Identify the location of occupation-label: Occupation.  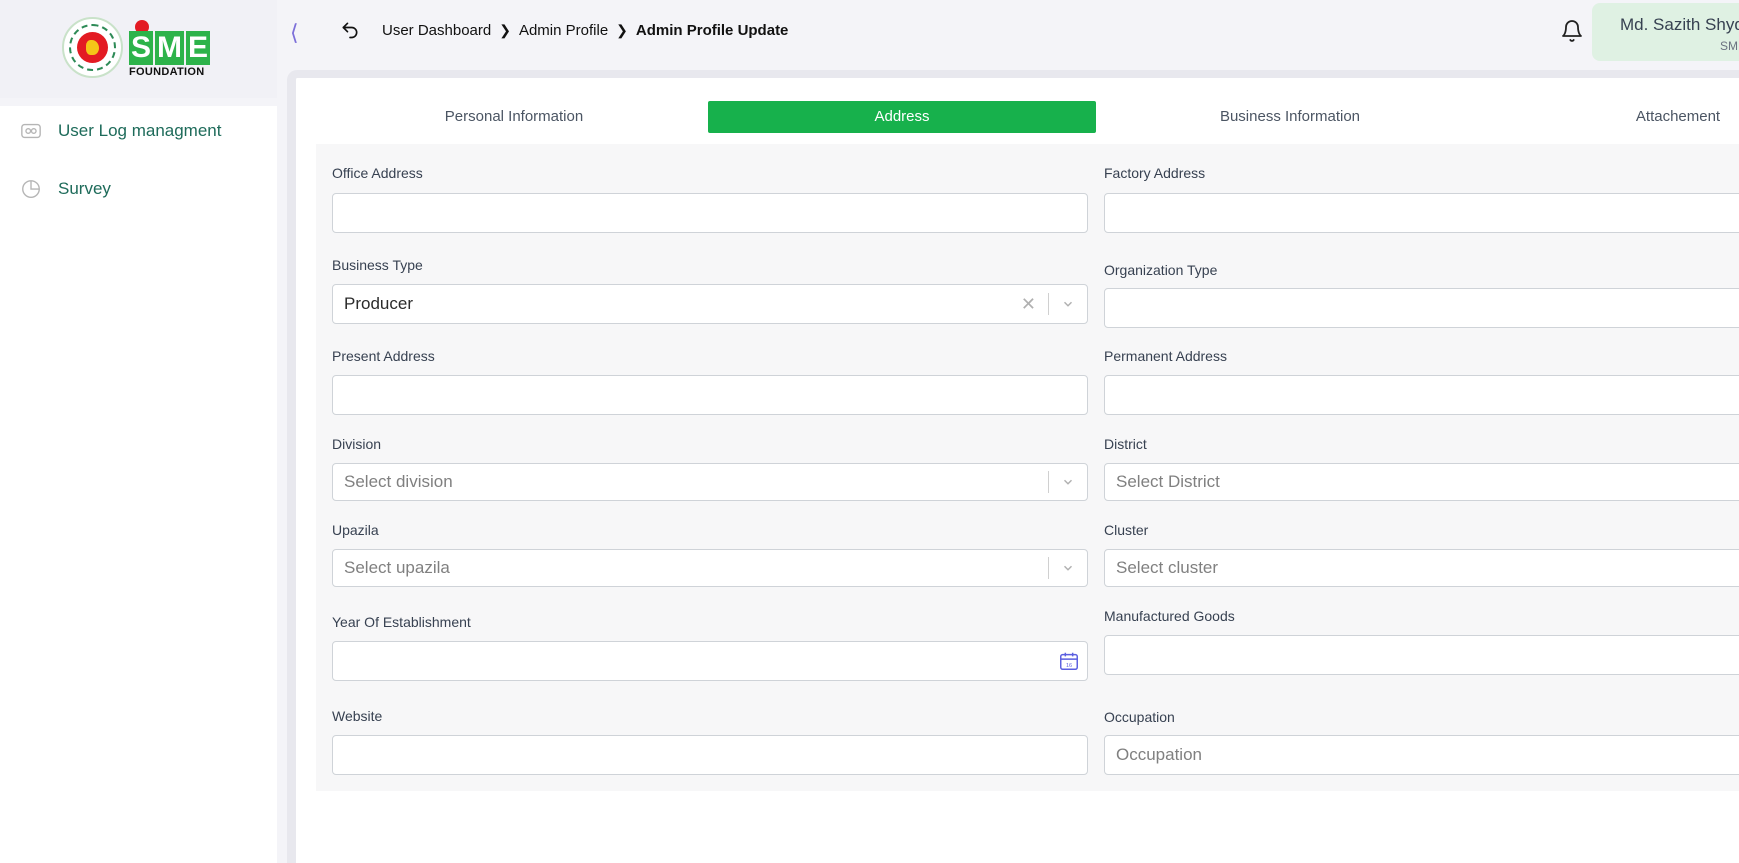
(1139, 717).